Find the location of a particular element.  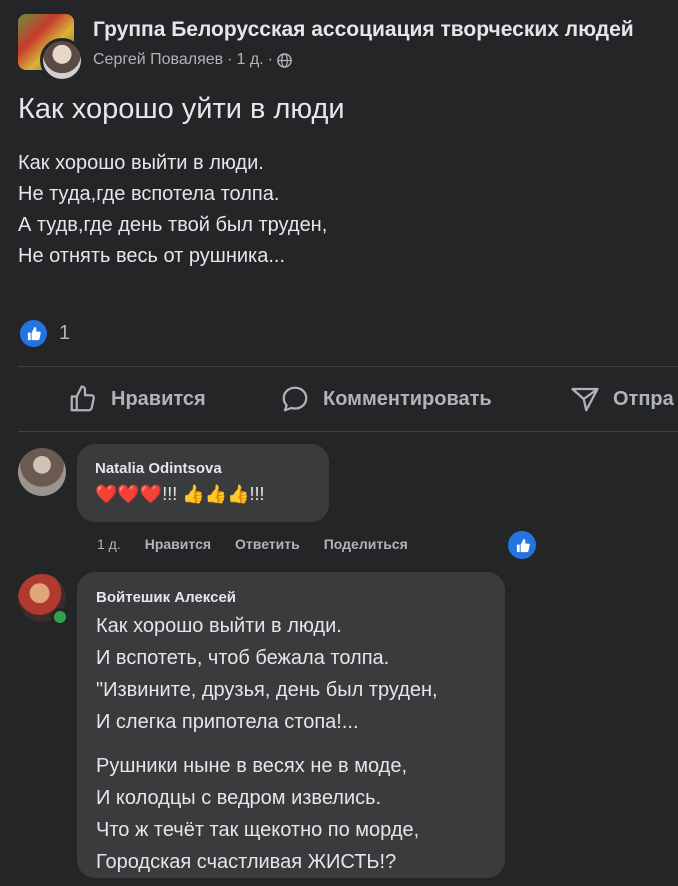

comment-line: Рушники ныне в весях не в моде, is located at coordinates (252, 766).